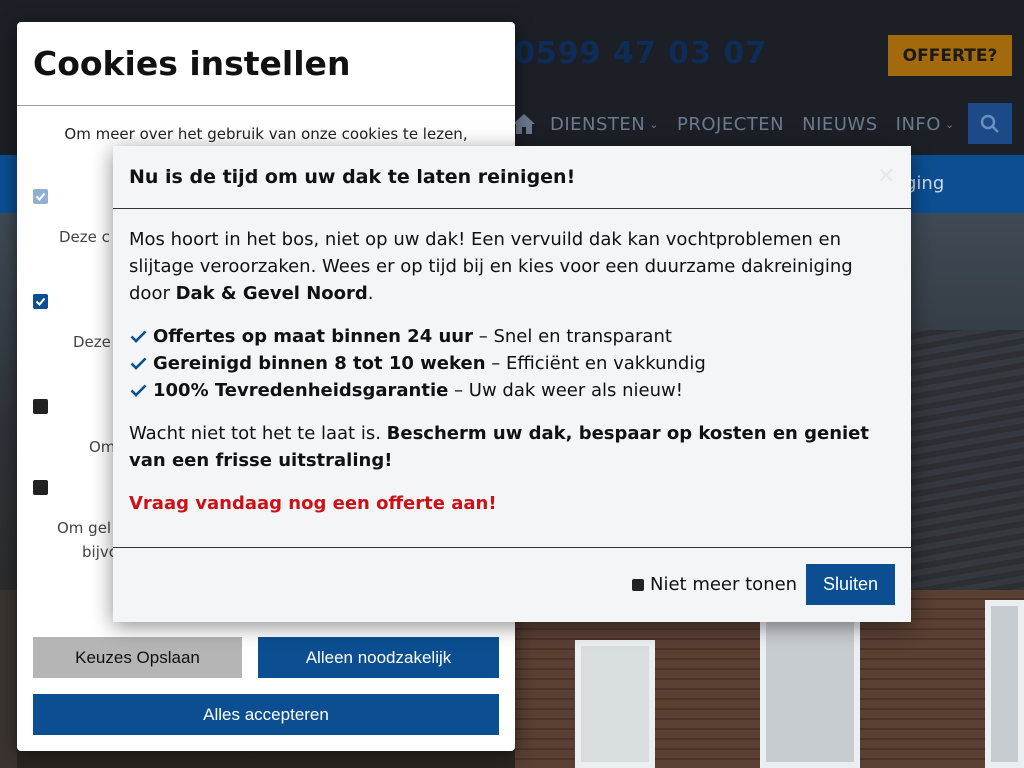  Describe the element at coordinates (40, 301) in the screenshot. I see `cookie-category-checkbox-analytics` at that location.